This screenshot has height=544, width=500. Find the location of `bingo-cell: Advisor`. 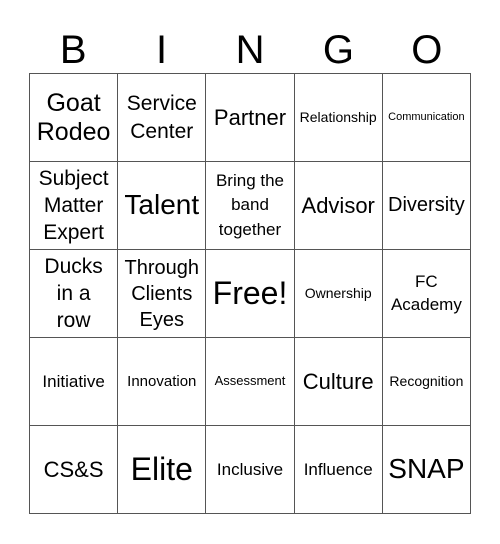

bingo-cell: Advisor is located at coordinates (338, 206).